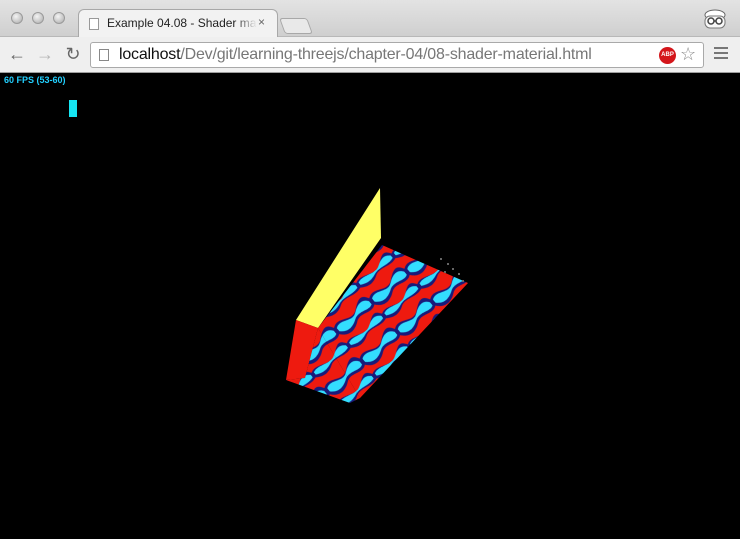  What do you see at coordinates (261, 22) in the screenshot?
I see `tab-close-icon: ×` at bounding box center [261, 22].